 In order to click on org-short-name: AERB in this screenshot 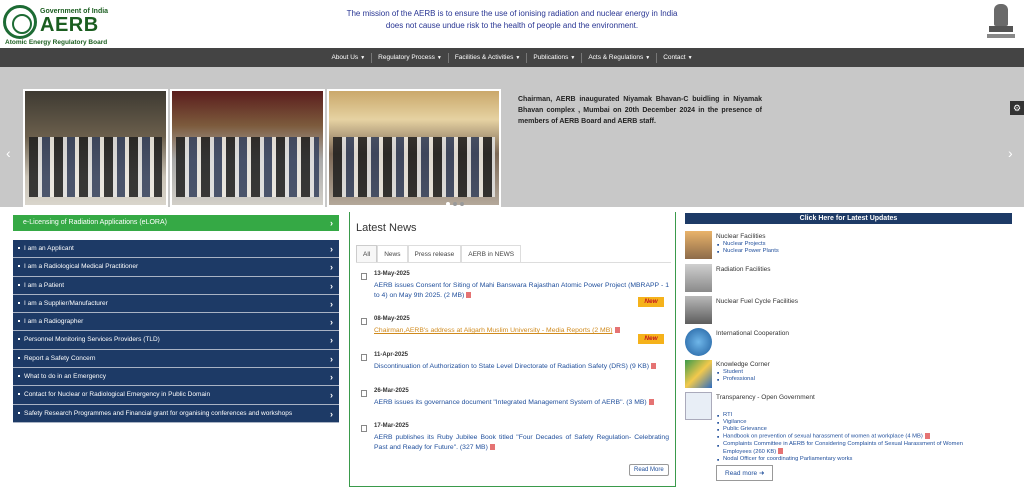, I will do `click(69, 25)`.